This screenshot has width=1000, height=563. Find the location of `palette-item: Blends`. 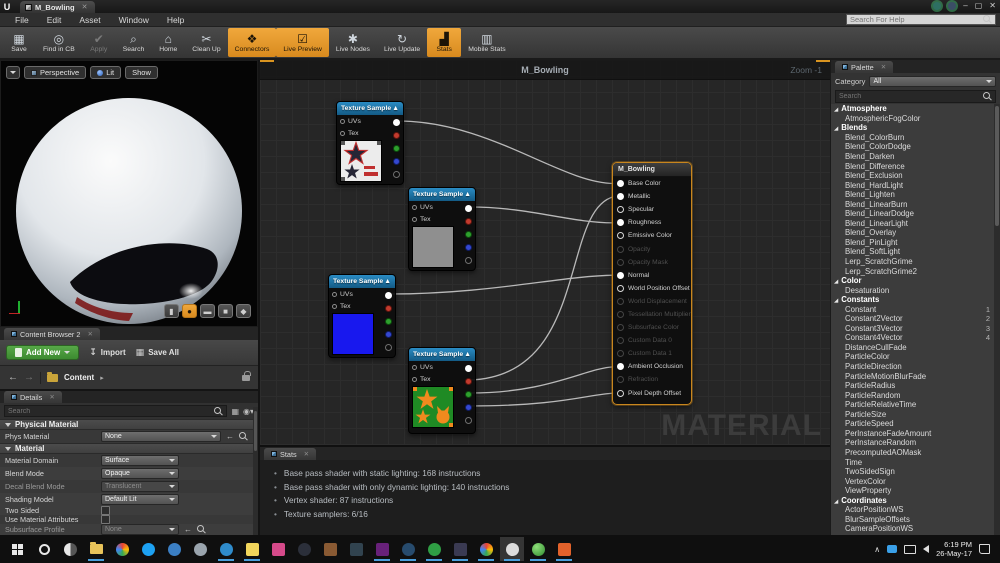

palette-item: Blends is located at coordinates (912, 128).